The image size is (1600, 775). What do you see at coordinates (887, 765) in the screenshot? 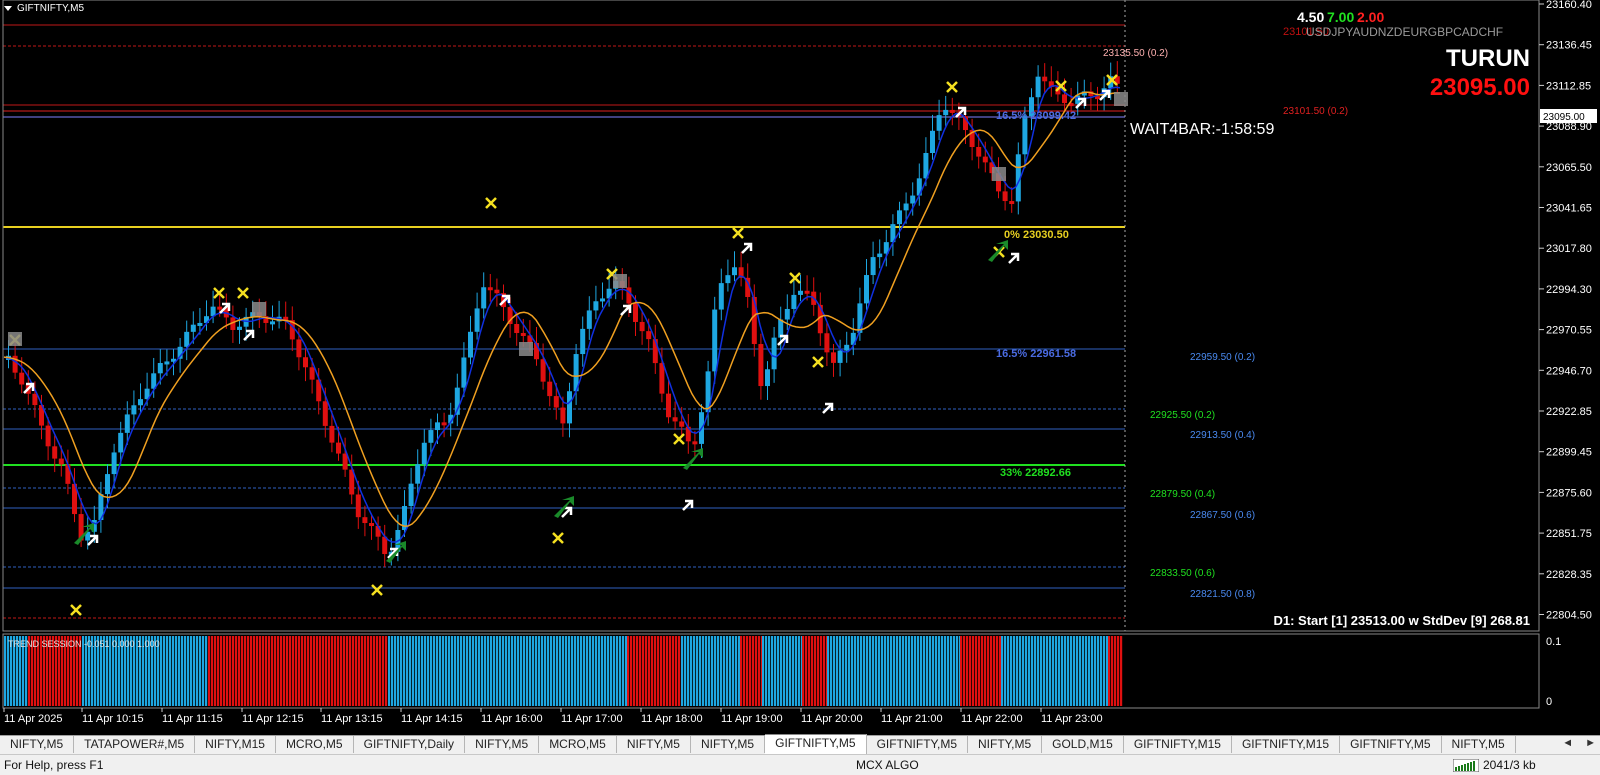
I see `profile-name: MCX ALGO` at bounding box center [887, 765].